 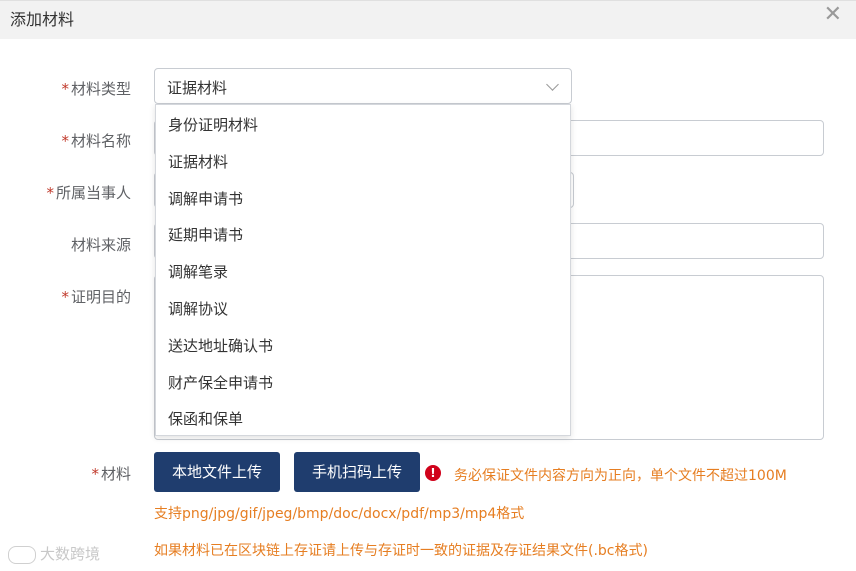 What do you see at coordinates (42, 19) in the screenshot?
I see `dialog-title: 添加材料` at bounding box center [42, 19].